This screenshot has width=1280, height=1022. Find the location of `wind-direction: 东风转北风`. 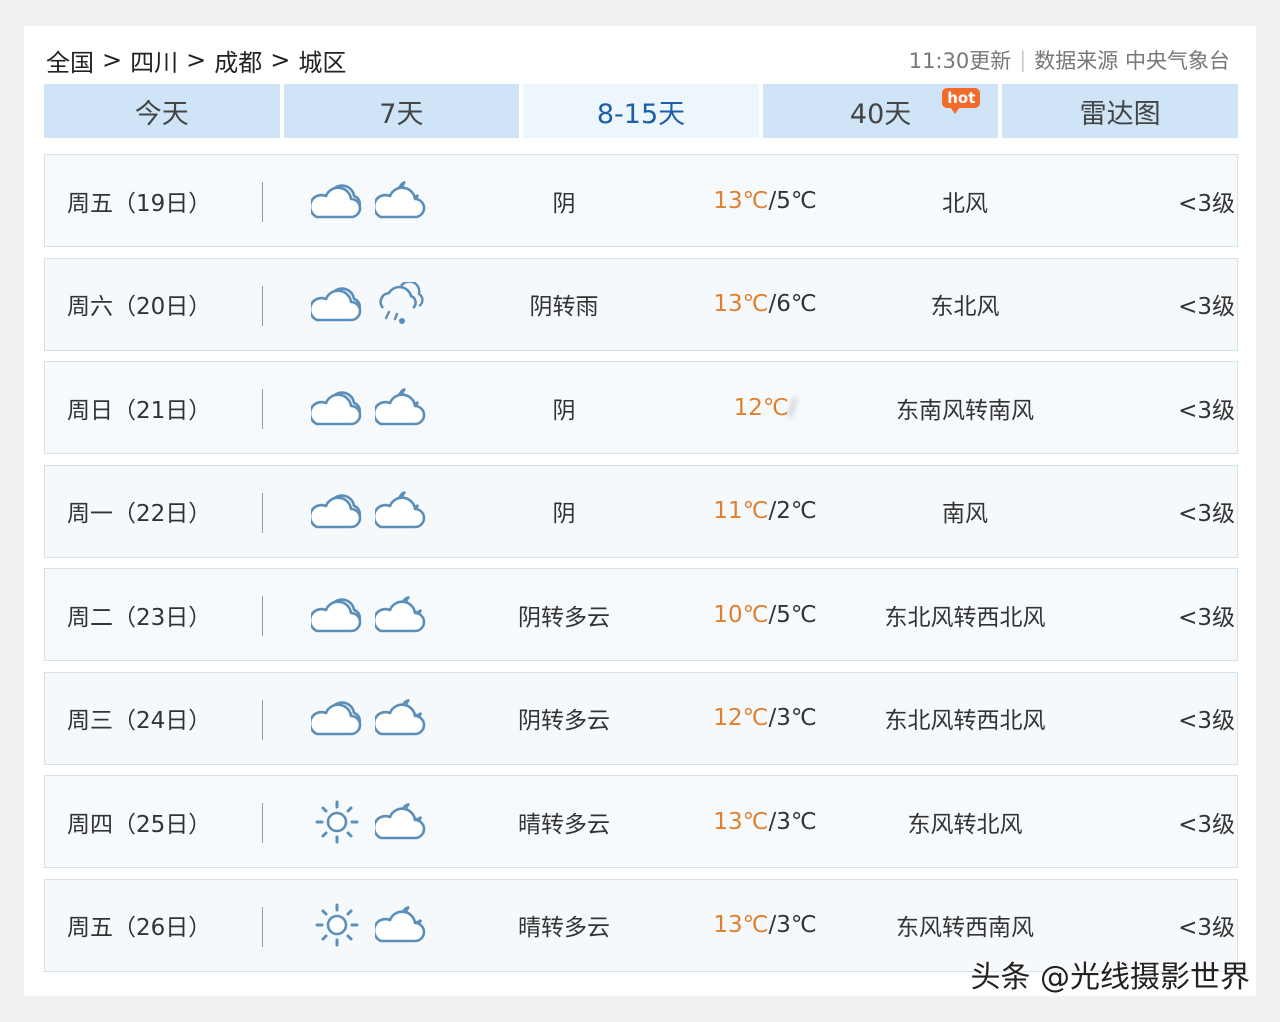

wind-direction: 东风转北风 is located at coordinates (965, 824).